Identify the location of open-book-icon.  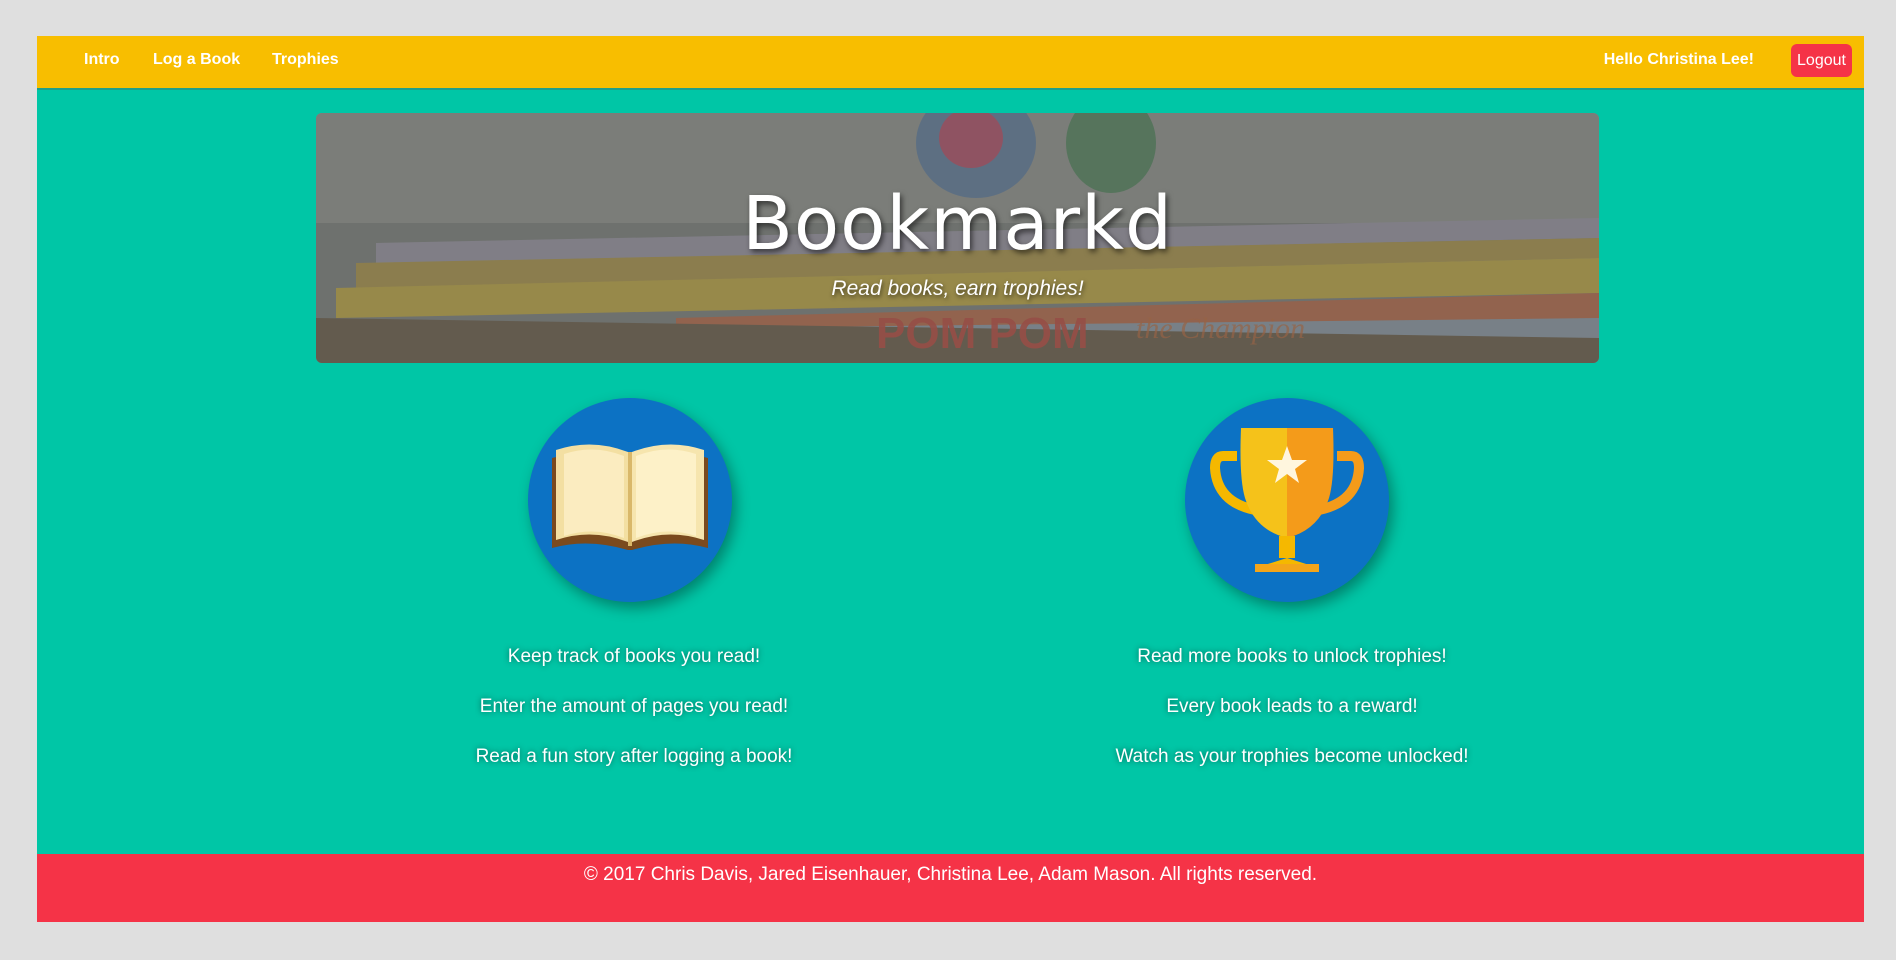
(630, 497).